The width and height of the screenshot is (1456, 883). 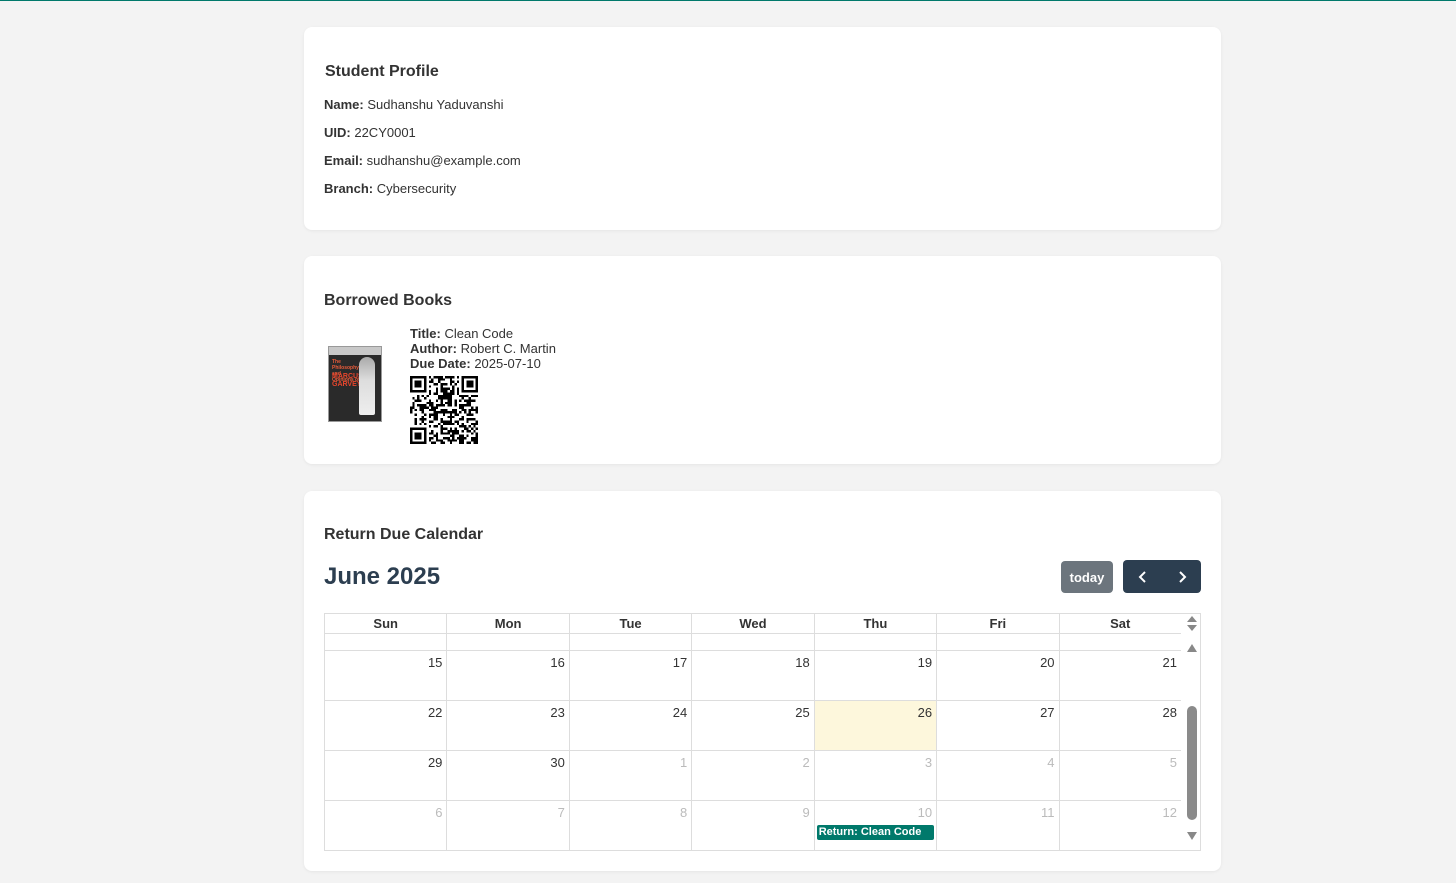 What do you see at coordinates (404, 534) in the screenshot?
I see `calendar-title: Return Due Calendar` at bounding box center [404, 534].